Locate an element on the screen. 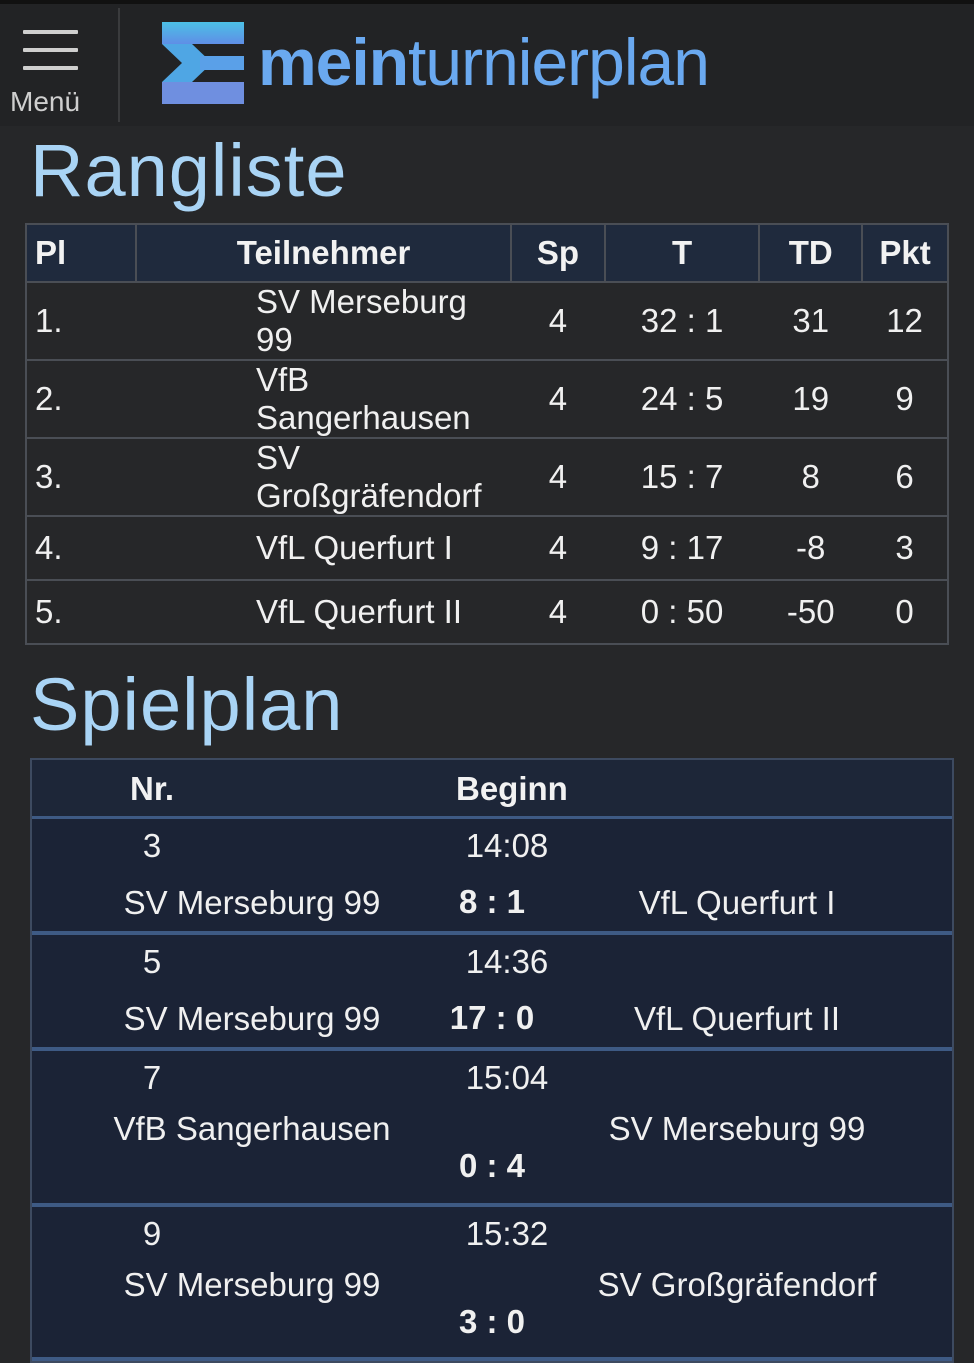  logo-bold-text: mein is located at coordinates (333, 62).